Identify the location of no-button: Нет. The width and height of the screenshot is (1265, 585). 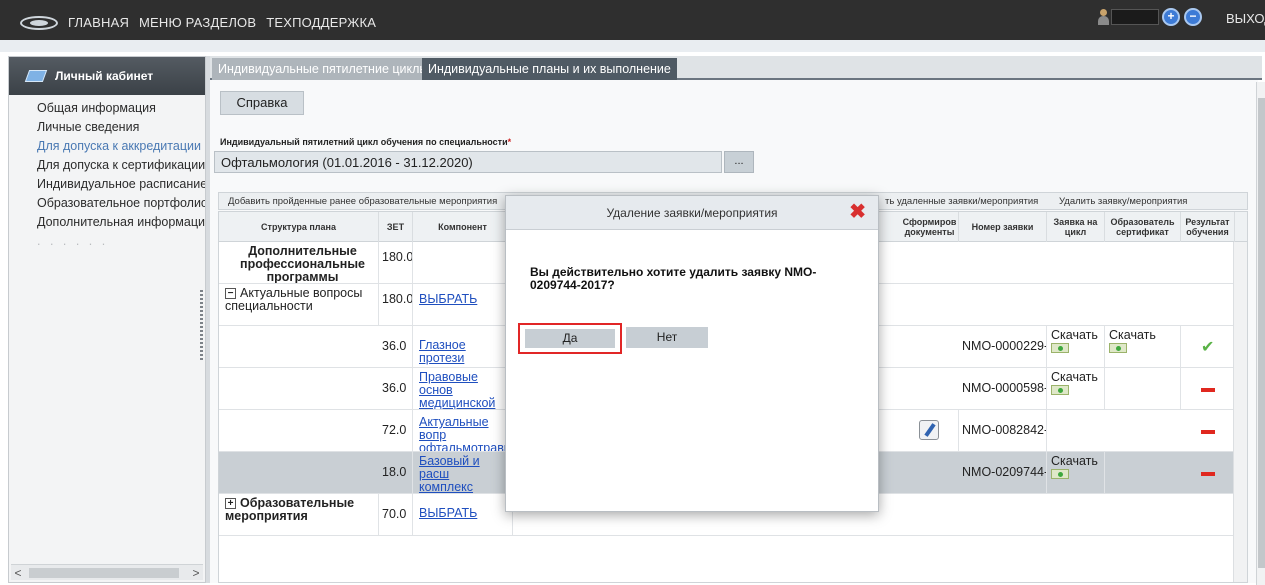
(667, 337).